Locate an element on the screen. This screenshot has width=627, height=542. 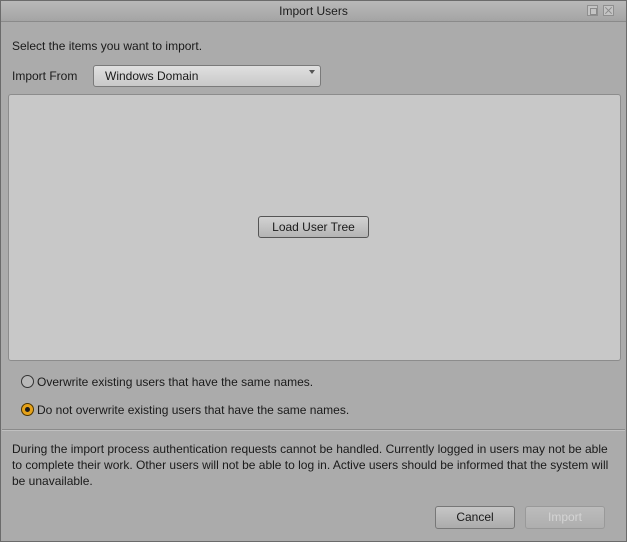
load-user-tree-button: Load User Tree is located at coordinates (313, 227).